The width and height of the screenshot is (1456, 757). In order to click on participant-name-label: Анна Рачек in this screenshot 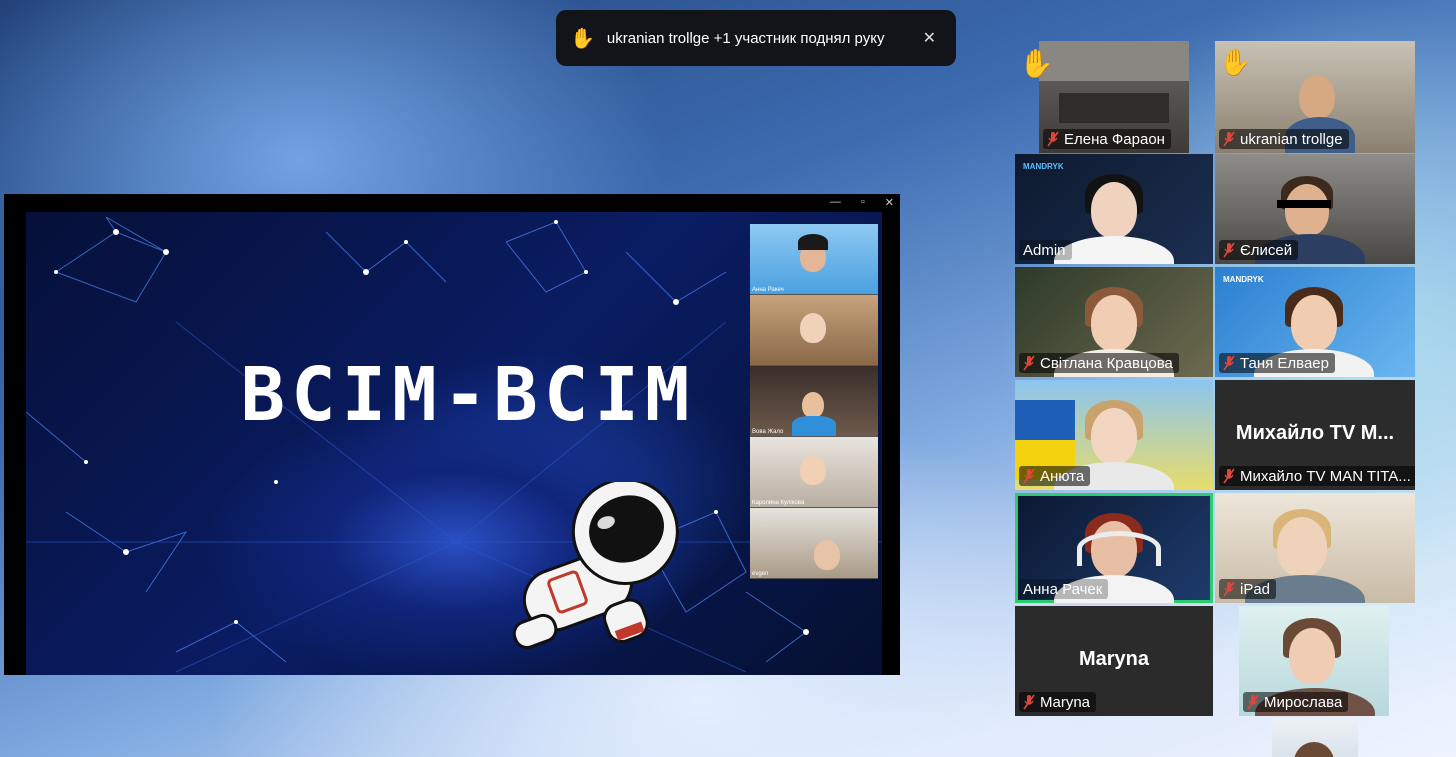, I will do `click(1064, 589)`.